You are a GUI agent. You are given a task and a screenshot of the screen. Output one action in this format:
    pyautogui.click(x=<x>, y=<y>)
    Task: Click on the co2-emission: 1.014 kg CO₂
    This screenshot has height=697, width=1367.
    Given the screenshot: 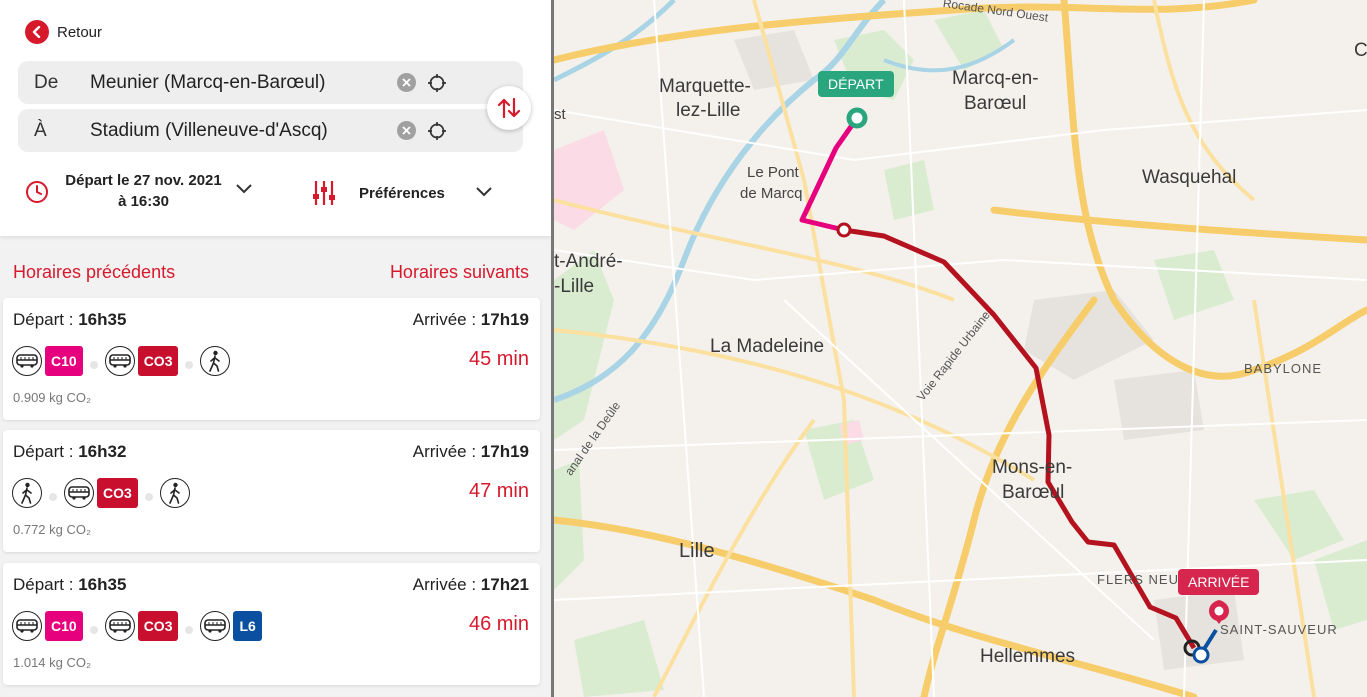 What is the action you would take?
    pyautogui.click(x=52, y=662)
    